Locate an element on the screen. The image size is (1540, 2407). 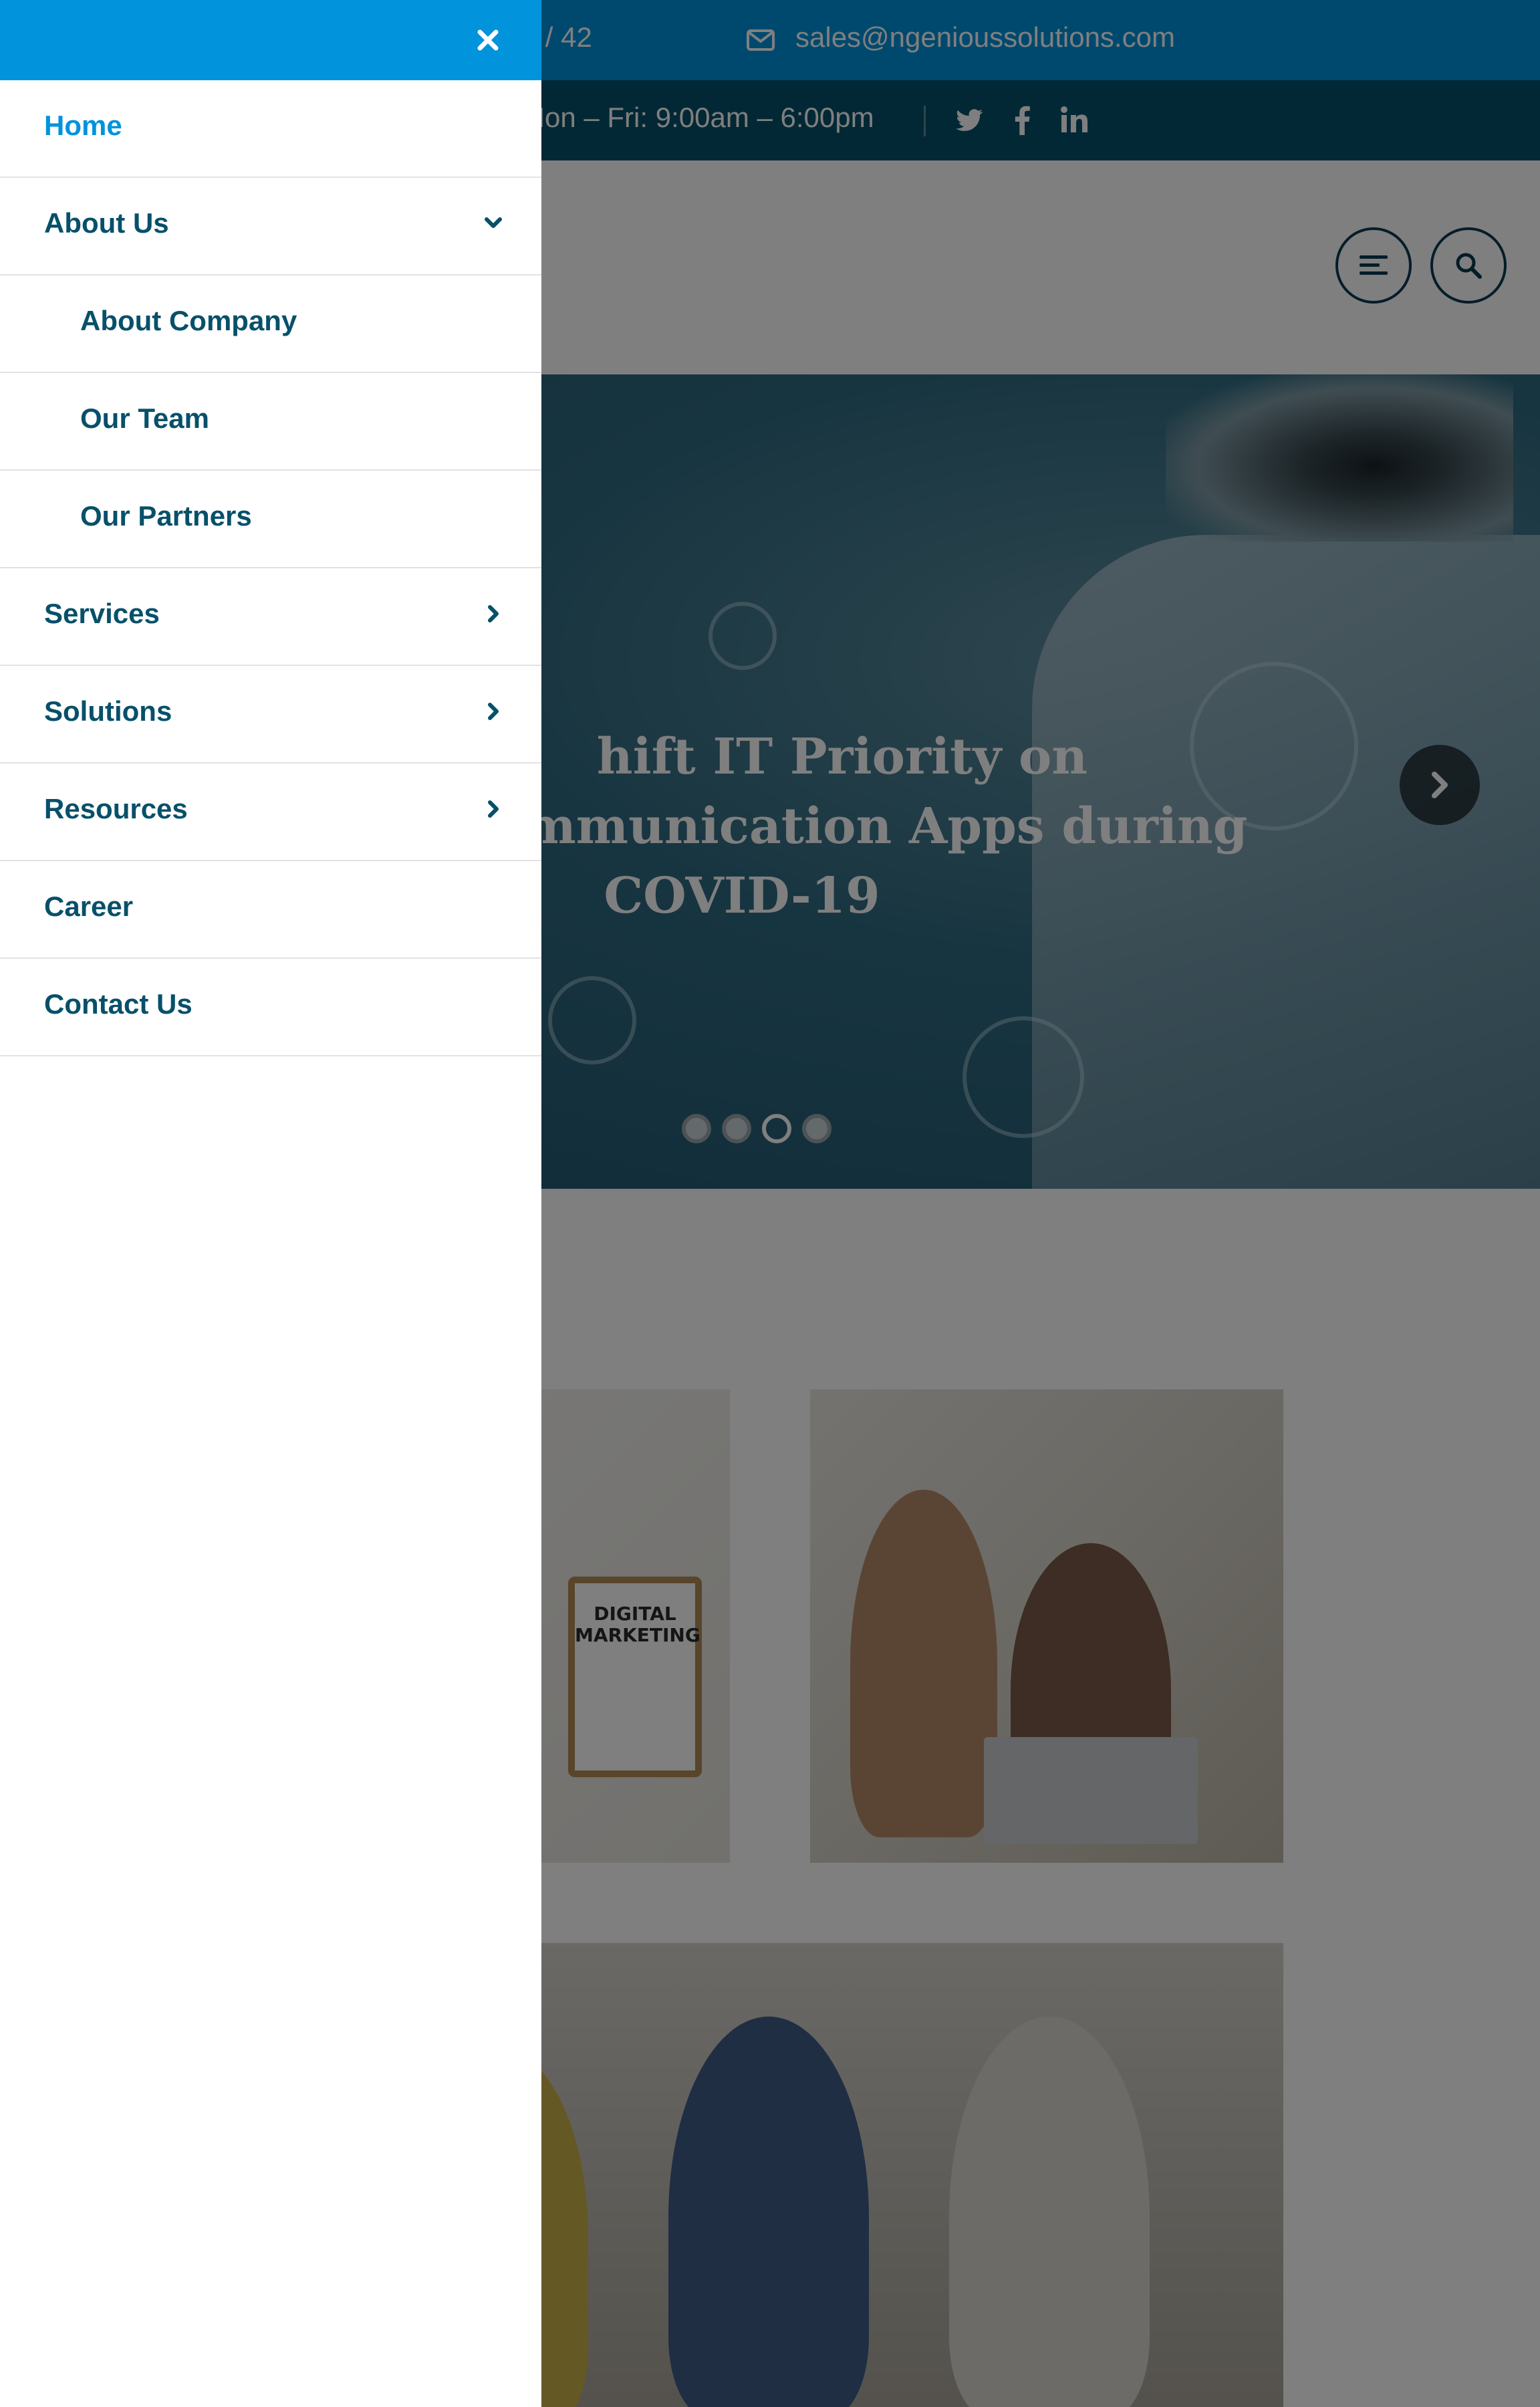
nav-item-services: Services is located at coordinates (270, 617).